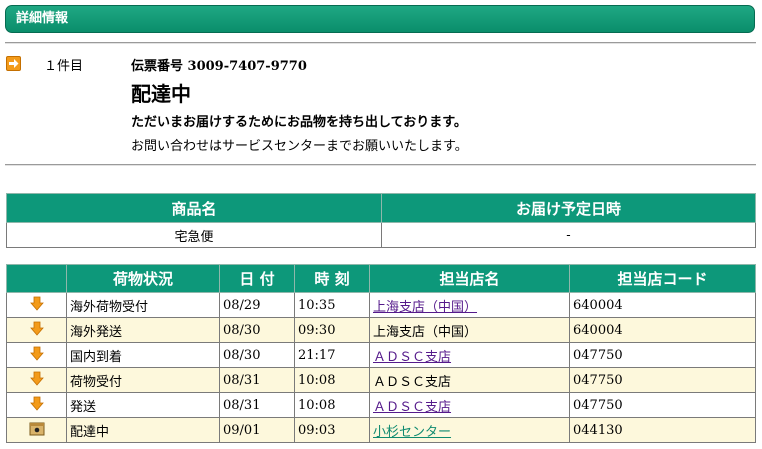 Image resolution: width=762 pixels, height=449 pixels. What do you see at coordinates (64, 66) in the screenshot?
I see `item-count: １件目` at bounding box center [64, 66].